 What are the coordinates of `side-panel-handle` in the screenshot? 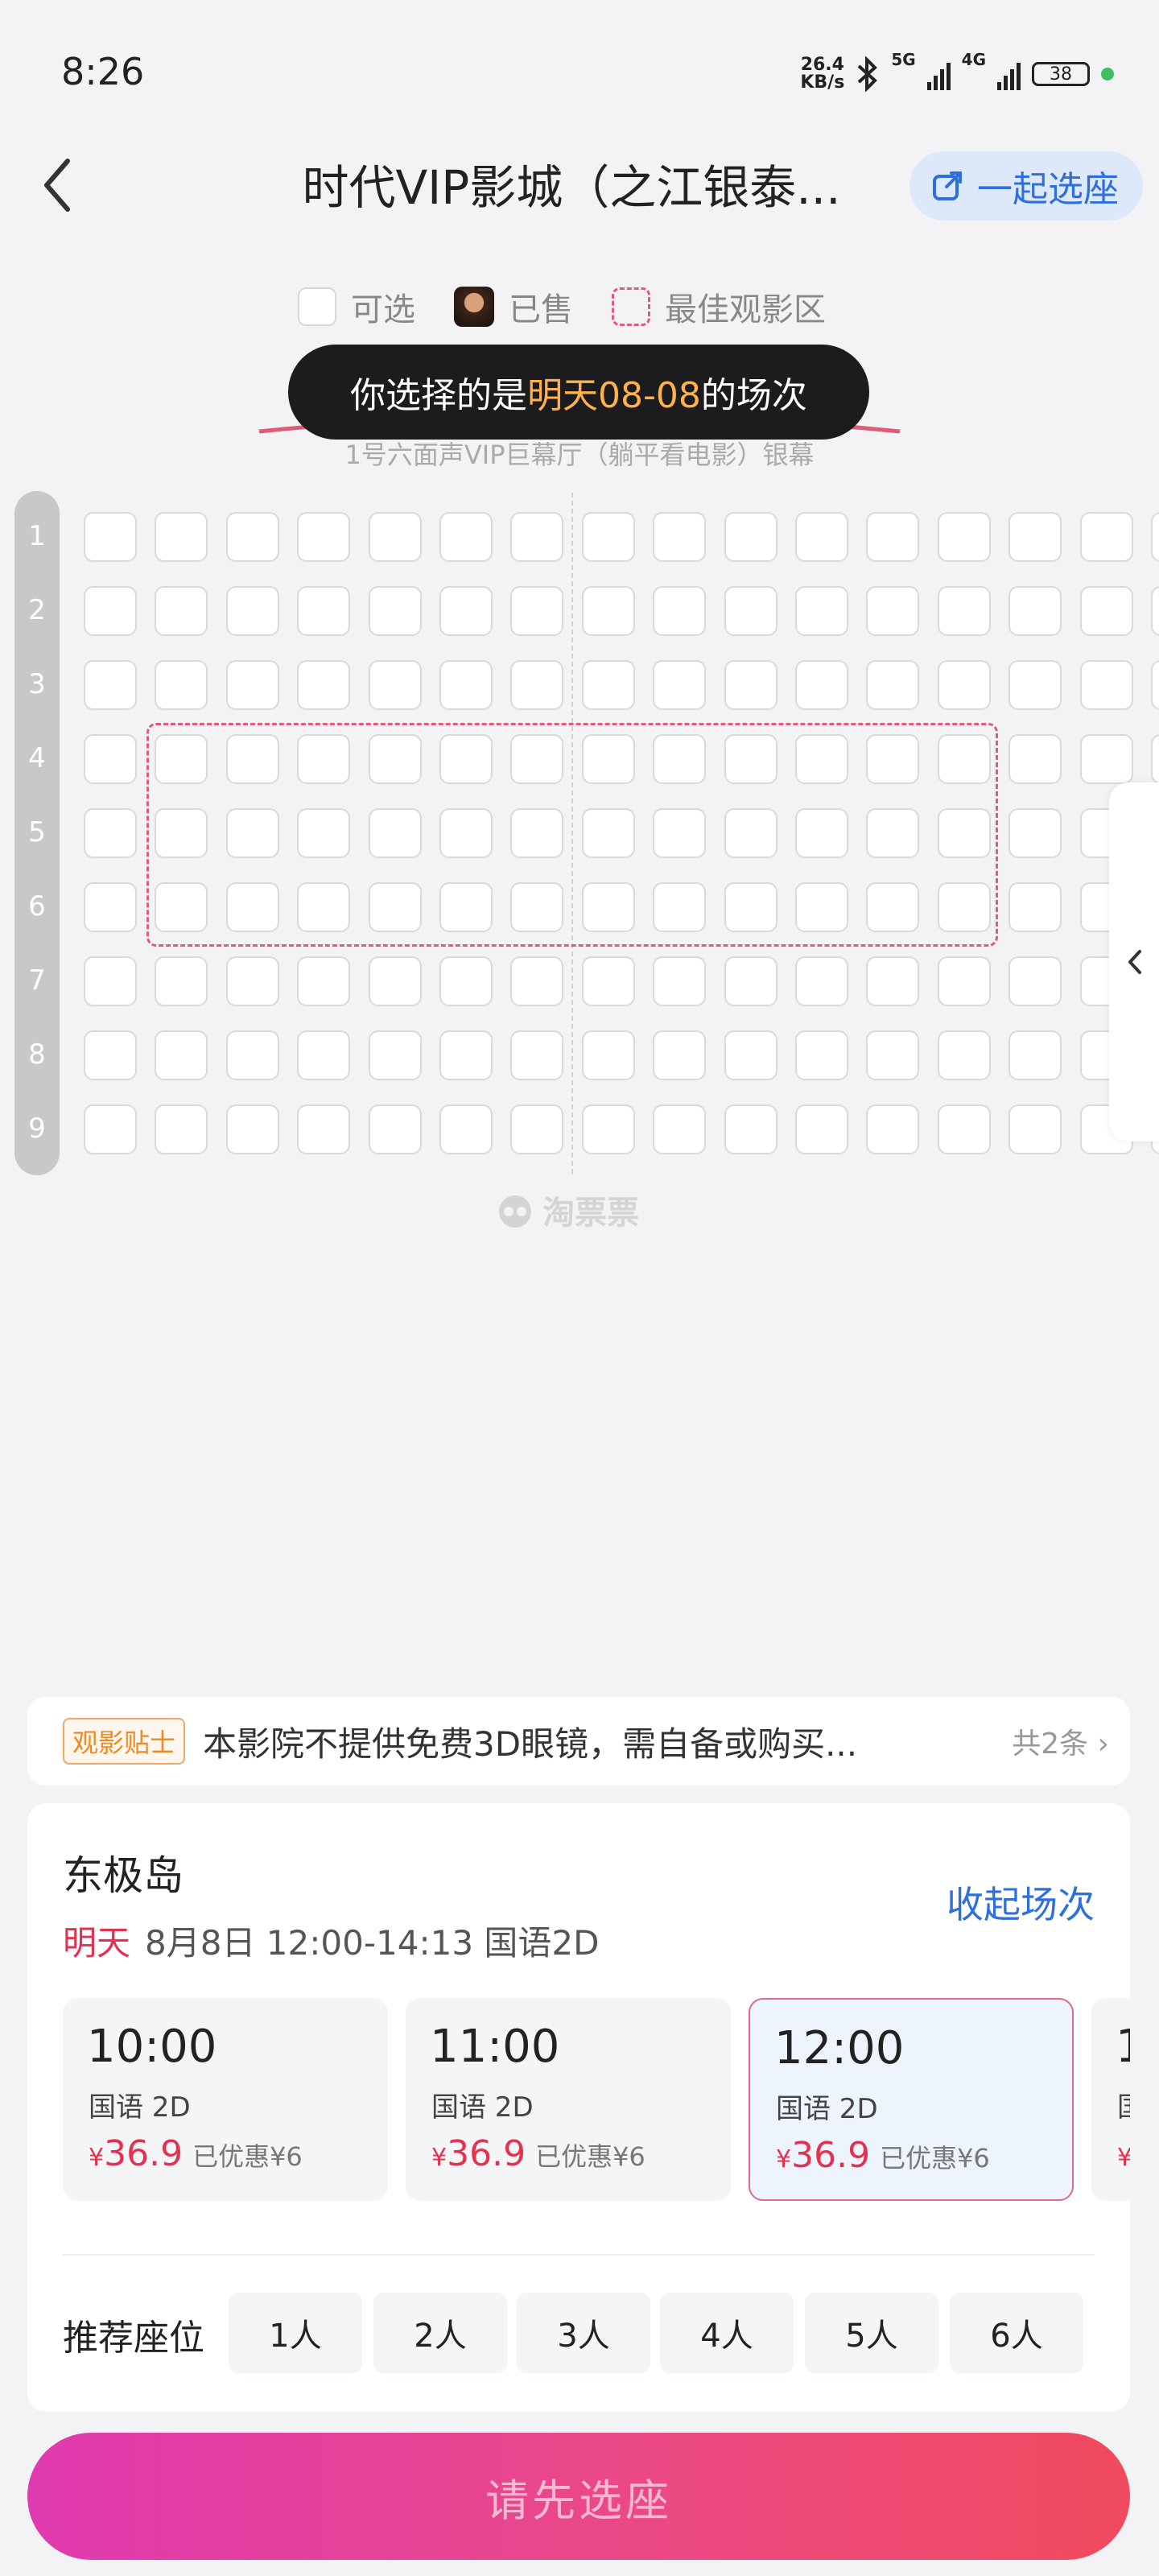 It's located at (1134, 961).